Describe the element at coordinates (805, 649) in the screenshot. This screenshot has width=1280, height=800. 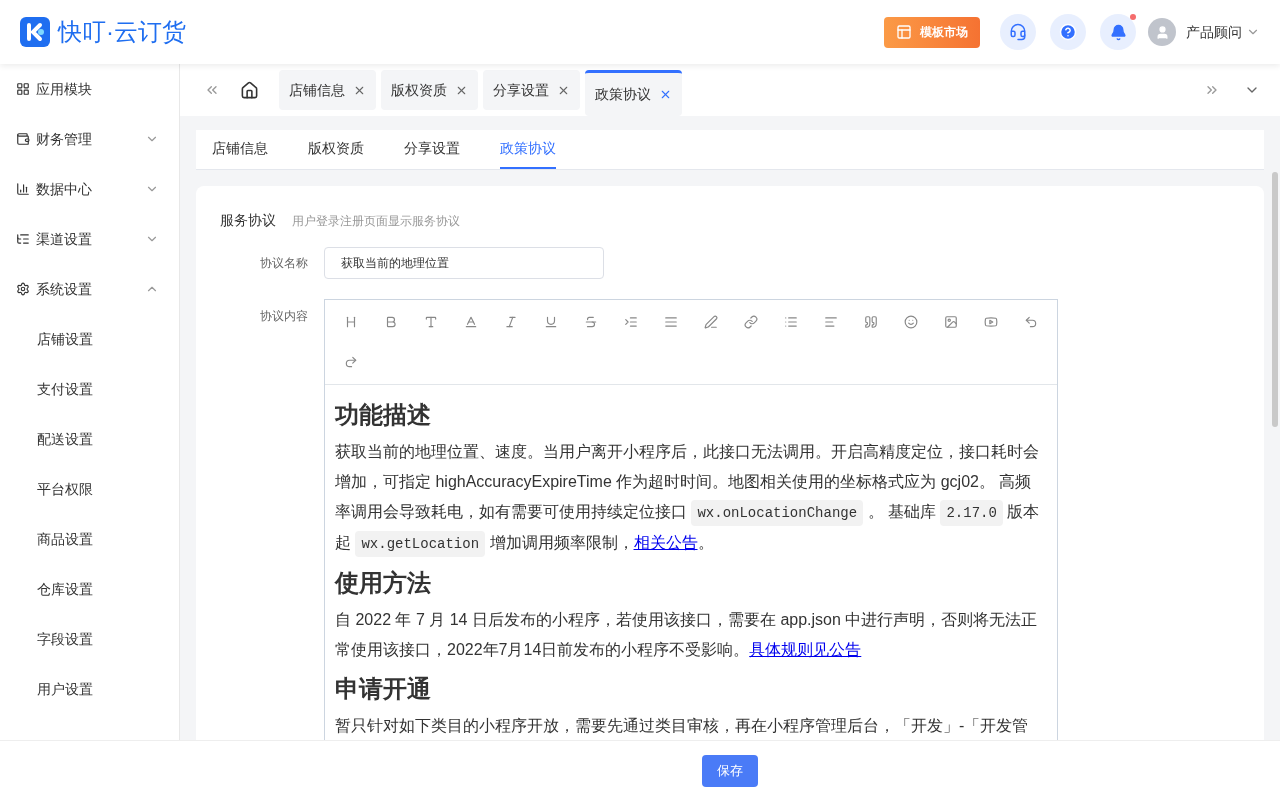
I see `link: 具体规则见公告` at that location.